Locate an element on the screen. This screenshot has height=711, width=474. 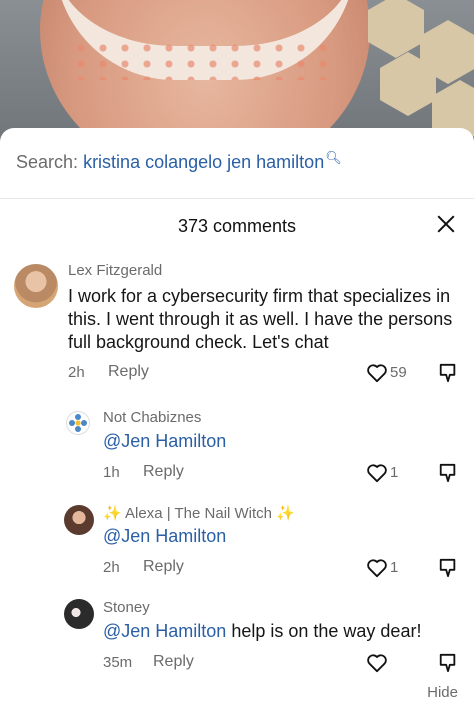
comment-username: Stoney is located at coordinates (126, 607).